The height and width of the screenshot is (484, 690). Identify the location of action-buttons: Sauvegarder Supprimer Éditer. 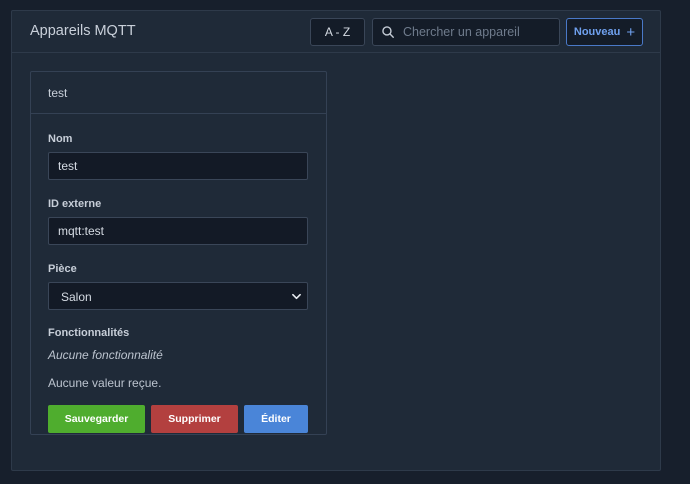
(178, 419).